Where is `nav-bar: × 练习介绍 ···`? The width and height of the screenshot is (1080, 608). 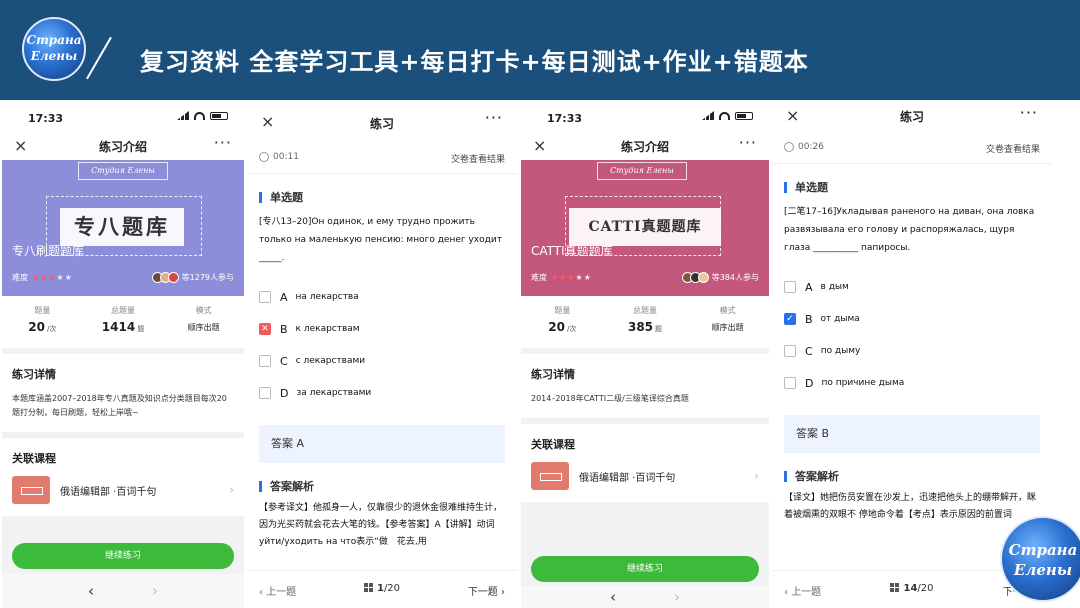
nav-bar: × 练习介绍 ··· is located at coordinates (645, 146).